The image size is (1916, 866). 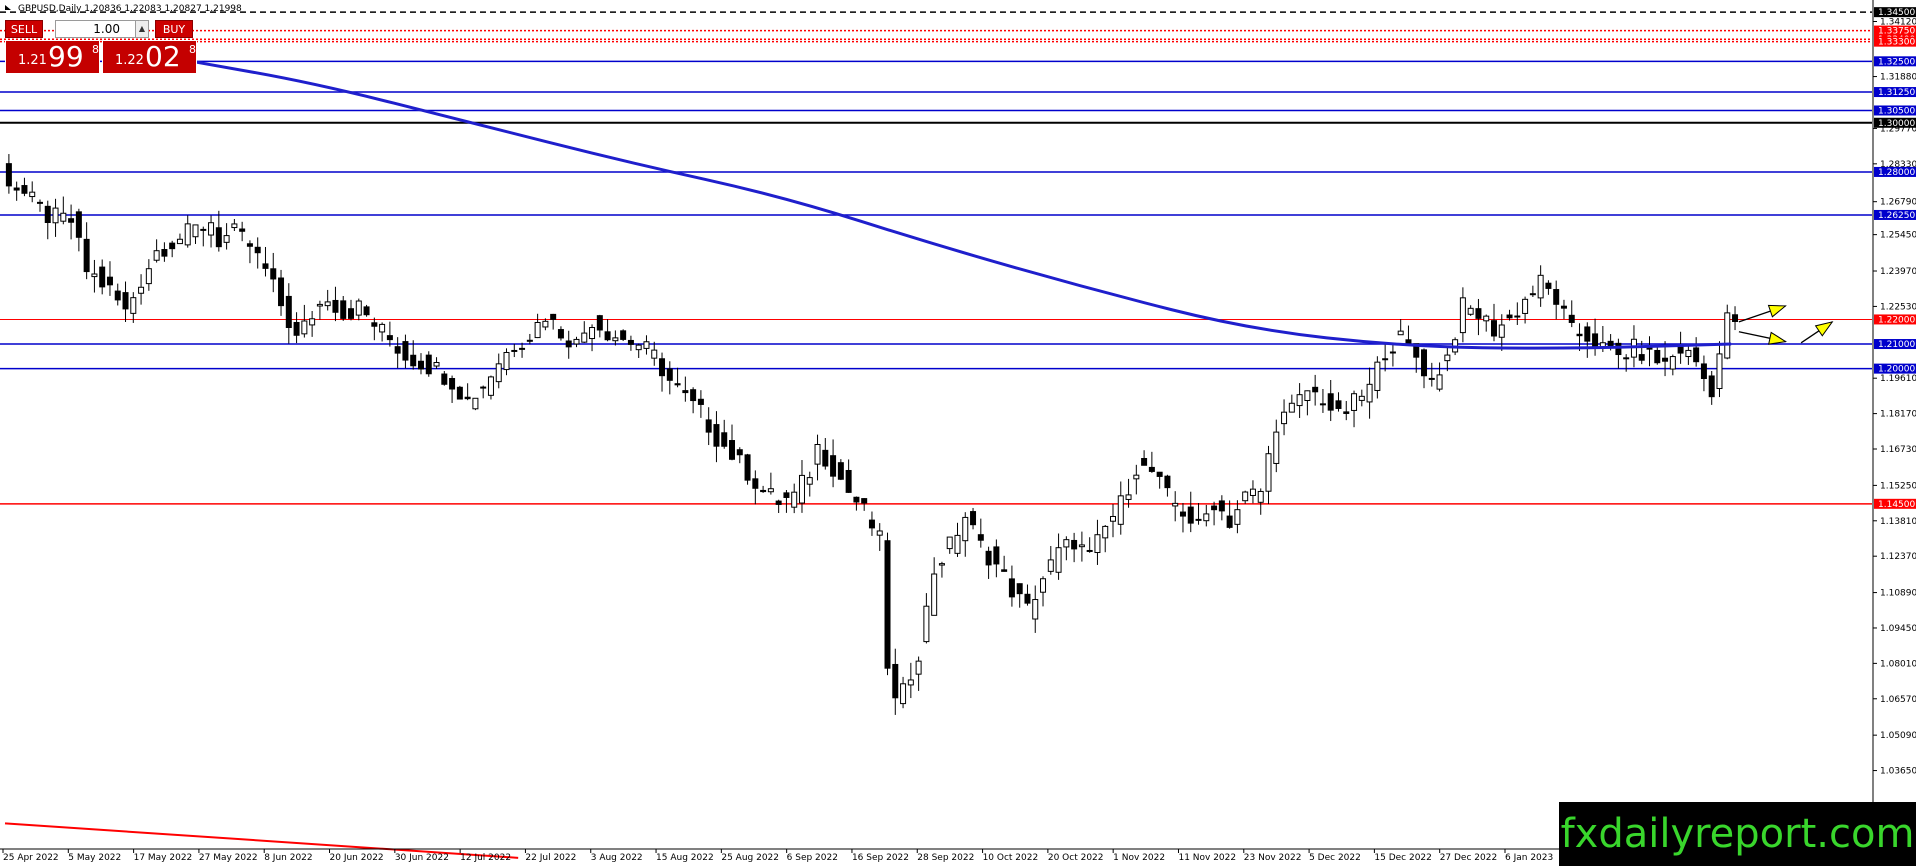 I want to click on x-tick-label: 28 Sep 2022, so click(x=945, y=858).